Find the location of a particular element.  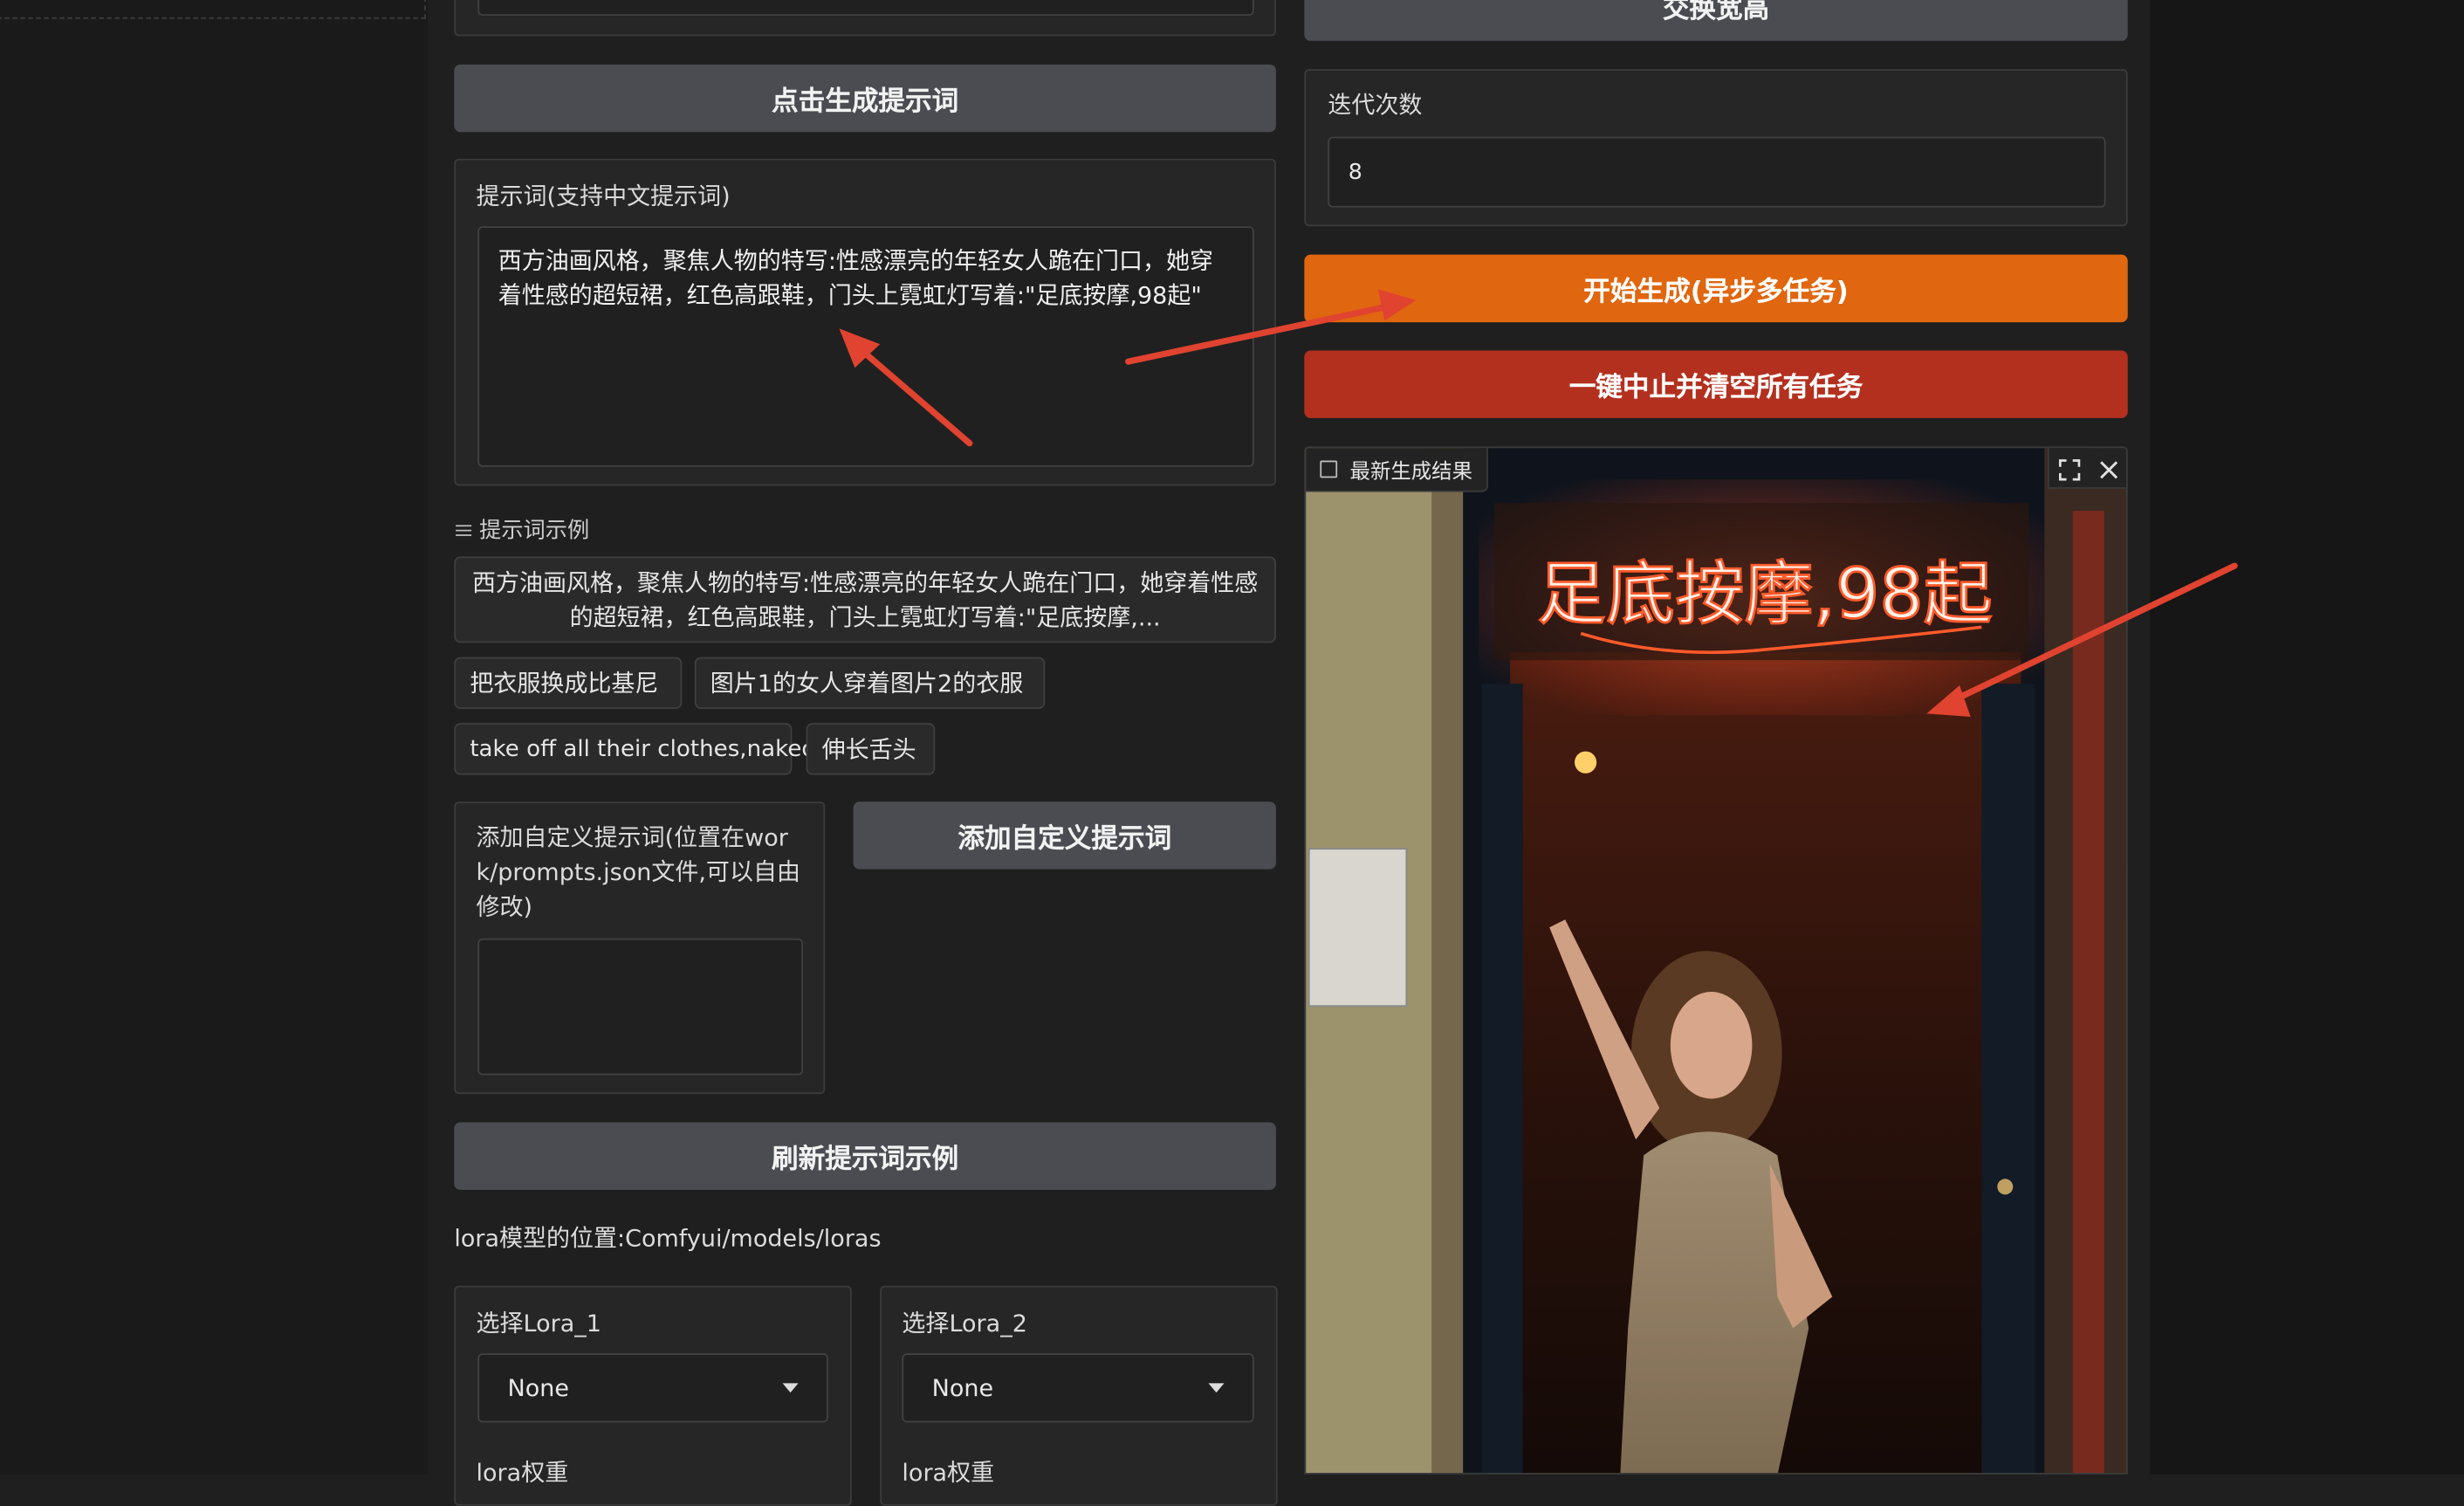

annotation-arrow-to-start is located at coordinates (1271, 327).